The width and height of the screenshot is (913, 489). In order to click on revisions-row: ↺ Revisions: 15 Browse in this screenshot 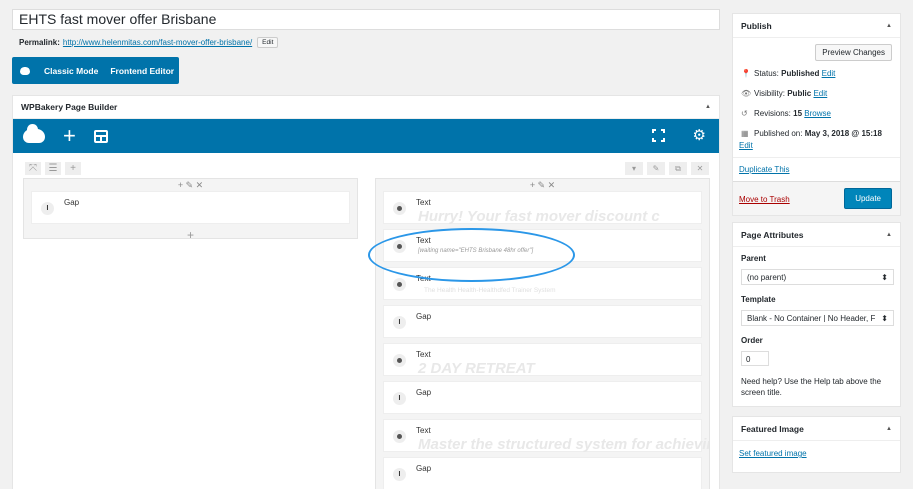, I will do `click(786, 113)`.